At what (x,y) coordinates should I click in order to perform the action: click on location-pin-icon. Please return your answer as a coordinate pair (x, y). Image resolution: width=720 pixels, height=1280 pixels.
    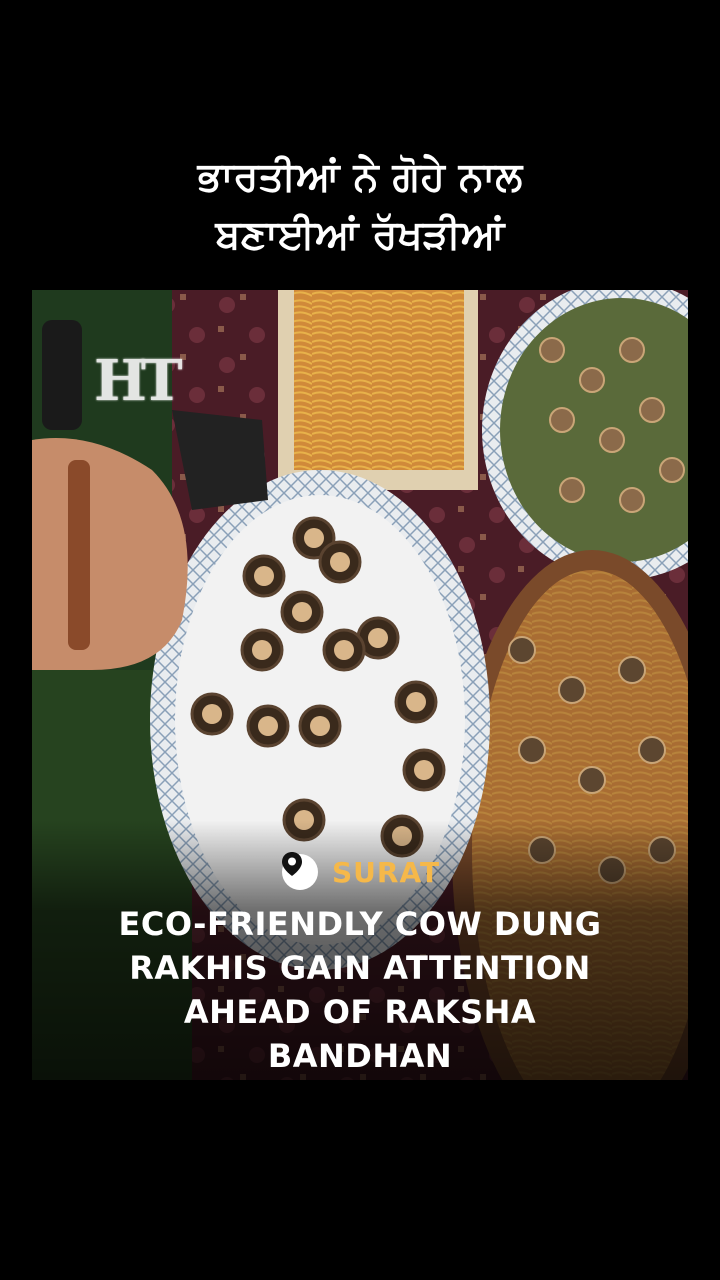
    Looking at the image, I should click on (300, 871).